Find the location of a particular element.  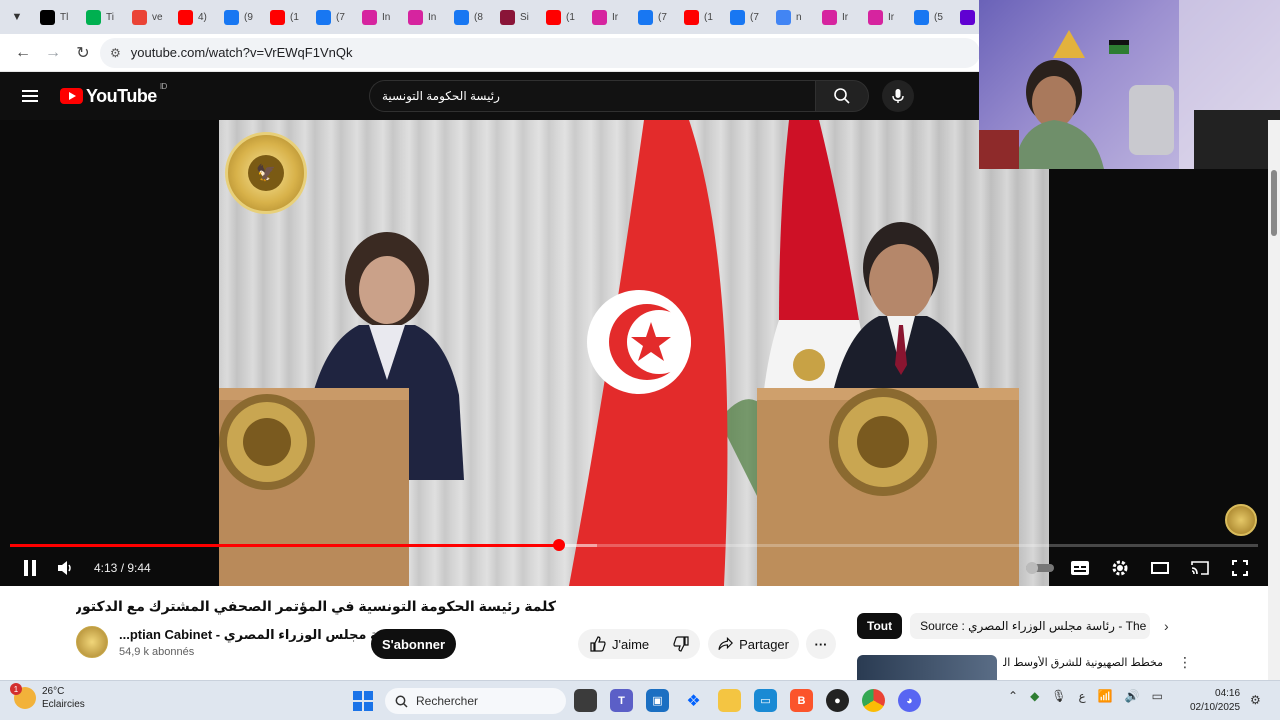

battery-icon: ▭ is located at coordinates (1157, 696).